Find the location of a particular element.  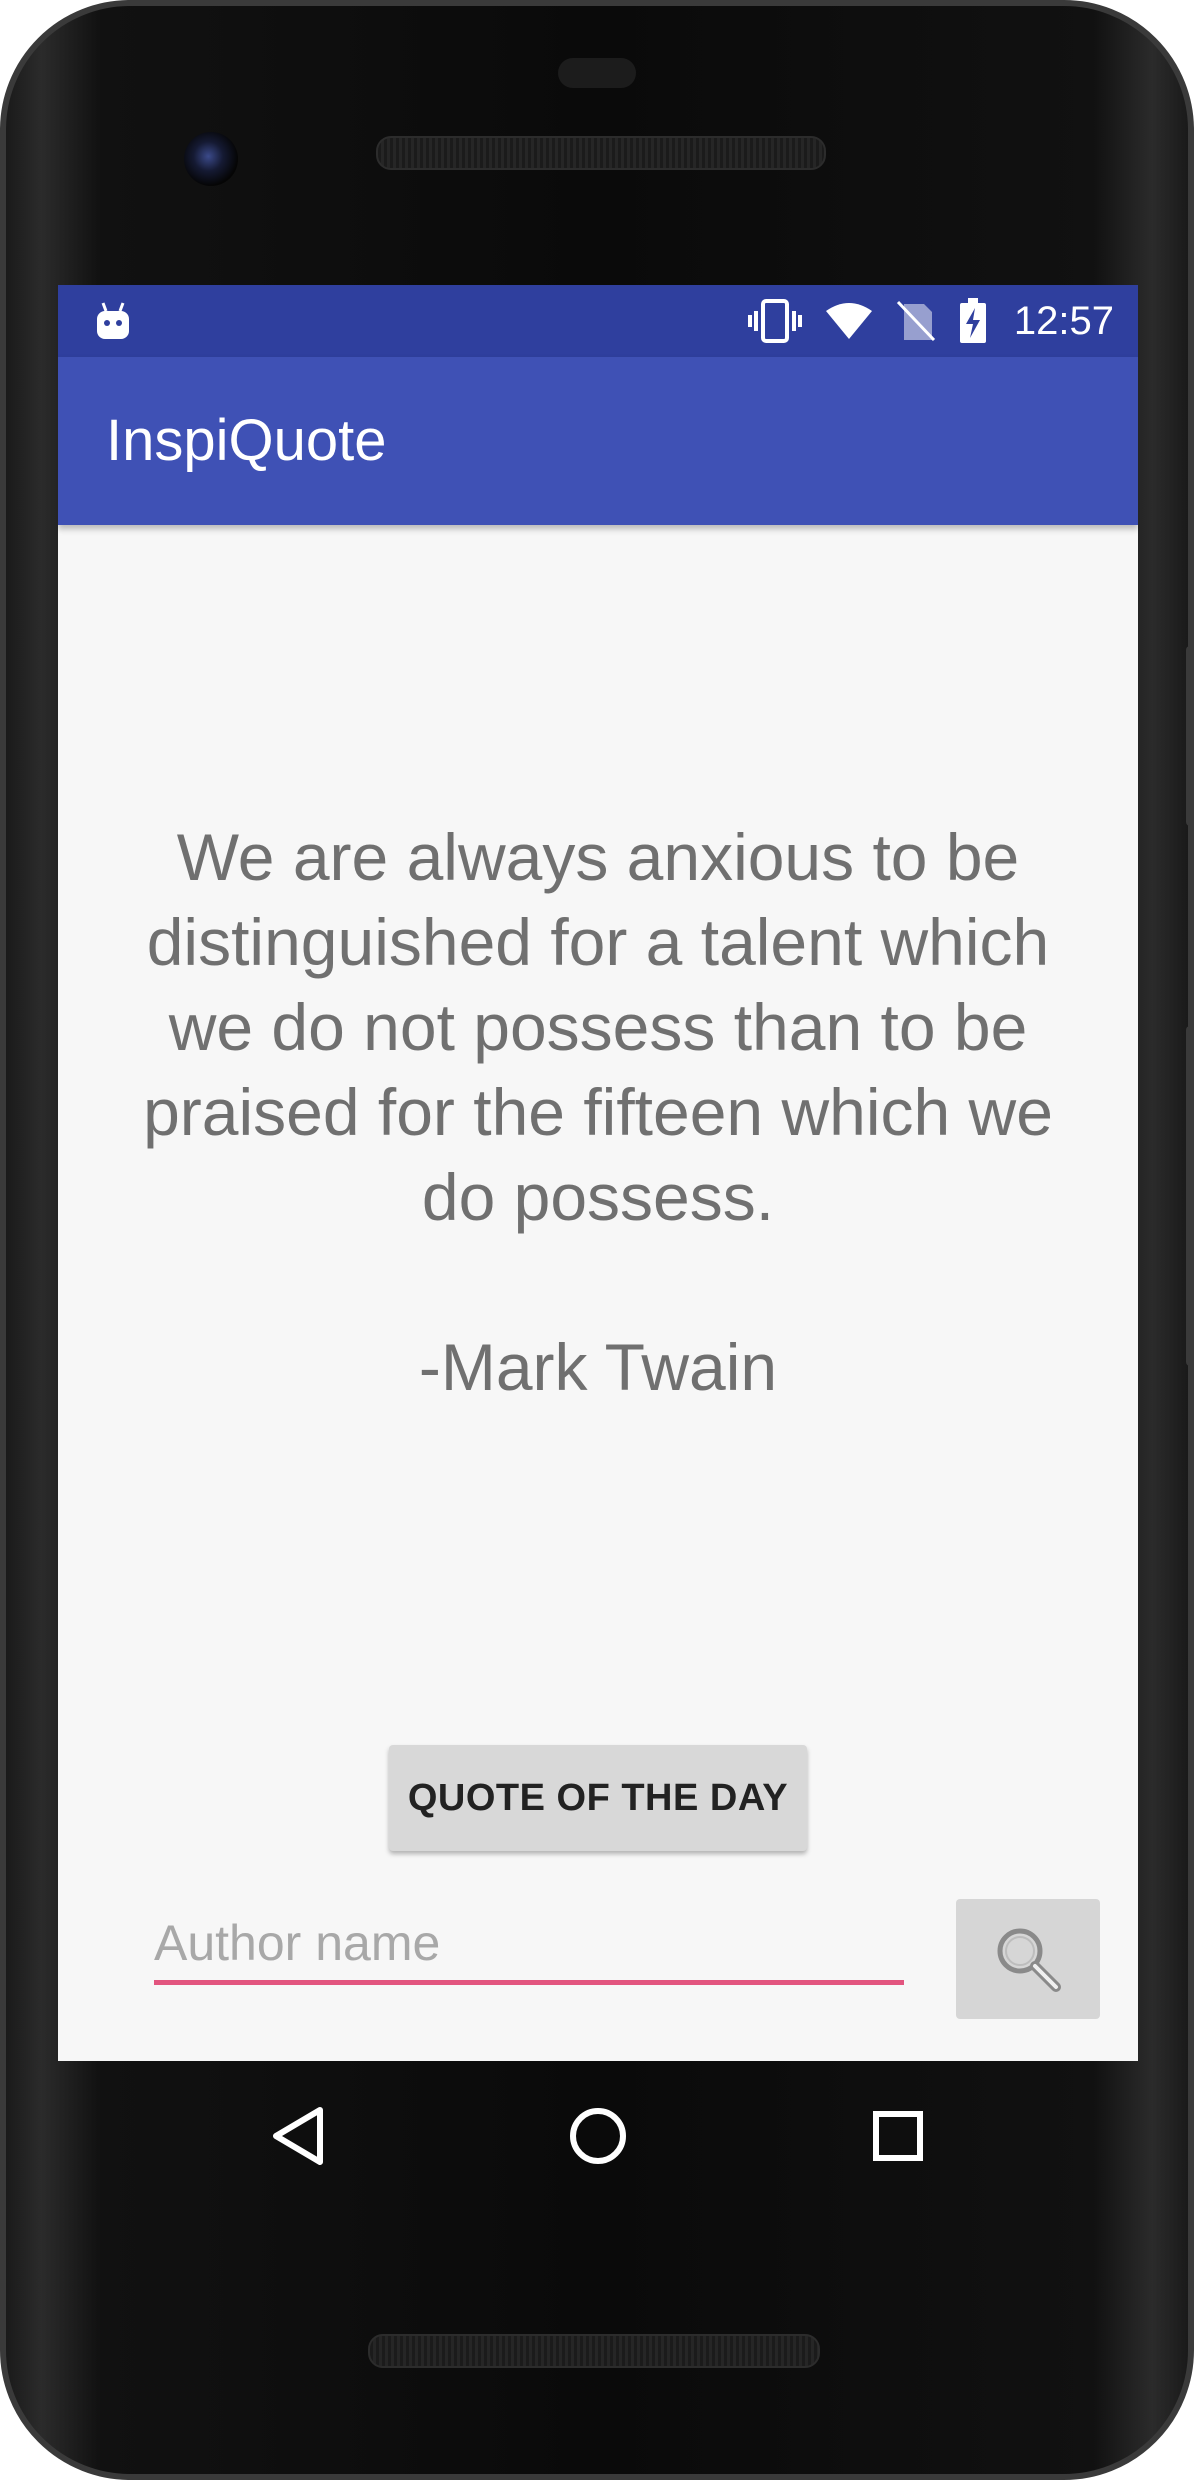

recents-icon is located at coordinates (898, 2136).